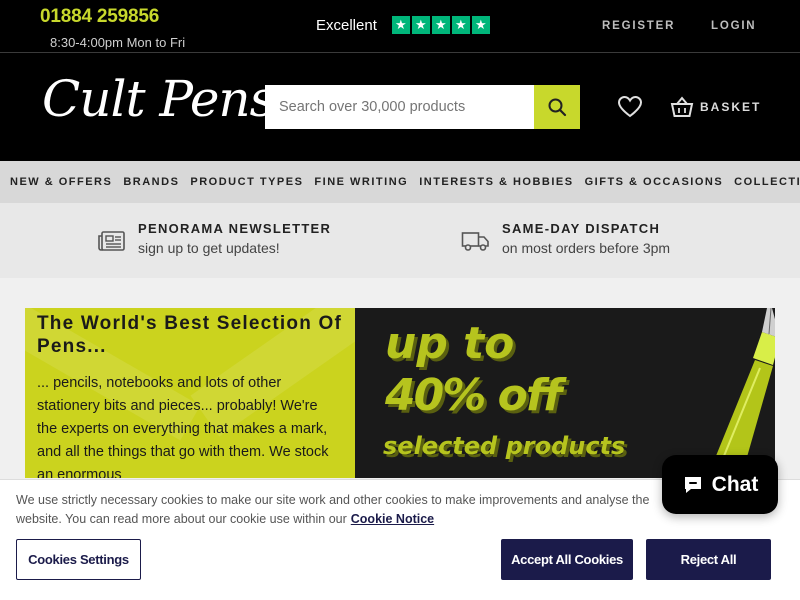 This screenshot has width=800, height=600. I want to click on chat-button: Chat, so click(720, 484).